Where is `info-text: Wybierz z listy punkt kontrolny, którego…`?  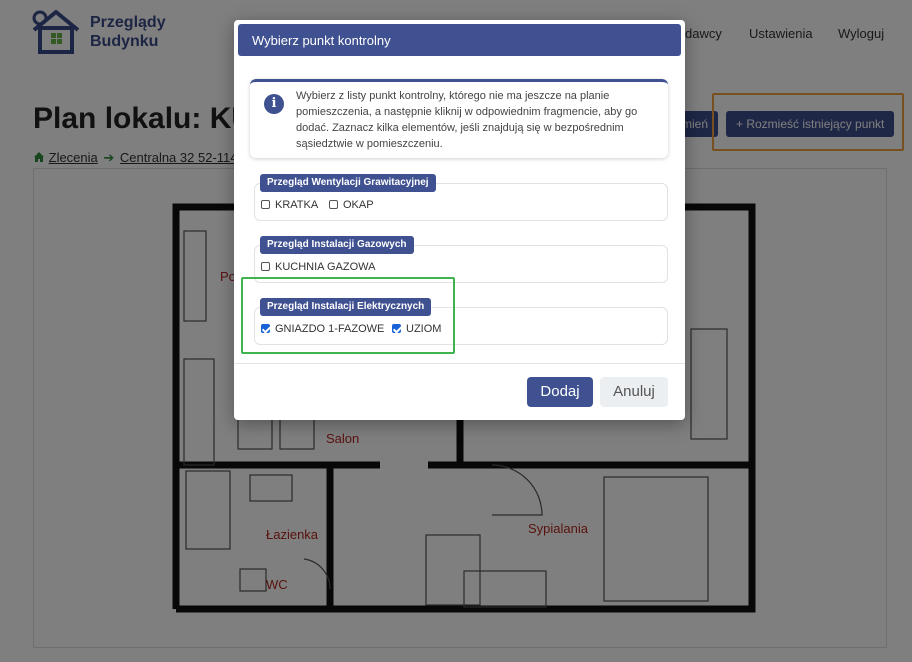 info-text: Wybierz z listy punkt kontrolny, którego… is located at coordinates (467, 120).